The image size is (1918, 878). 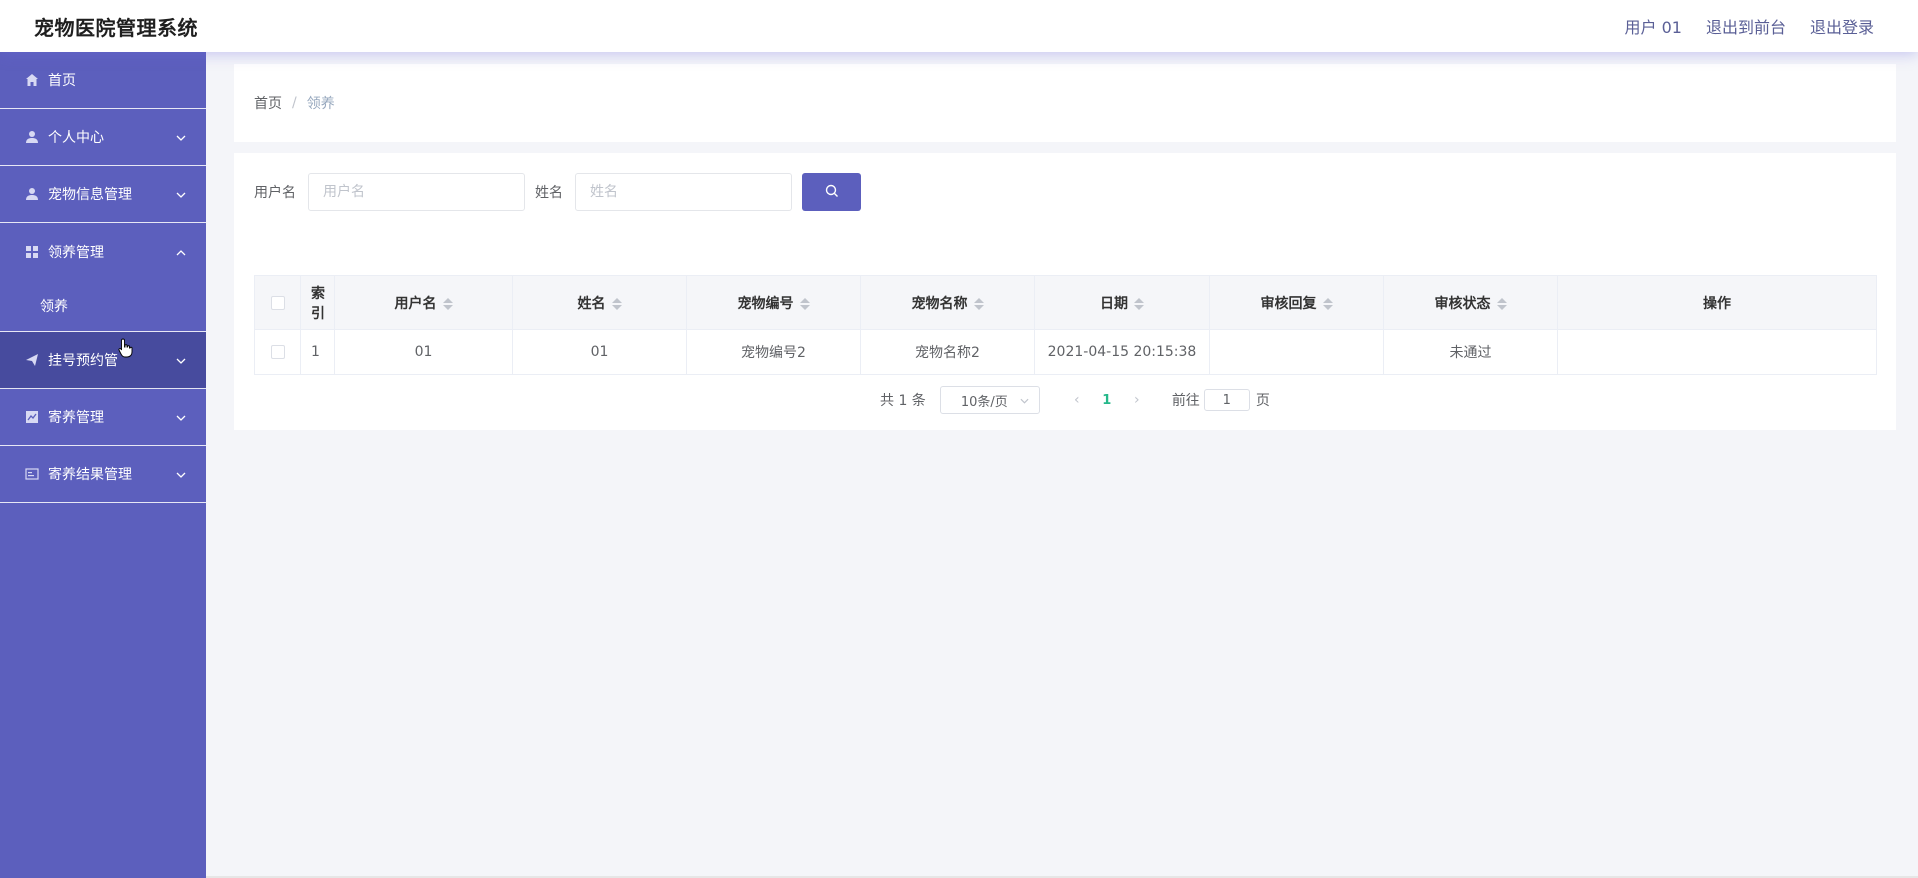 I want to click on page-number-1: 1, so click(x=1107, y=400).